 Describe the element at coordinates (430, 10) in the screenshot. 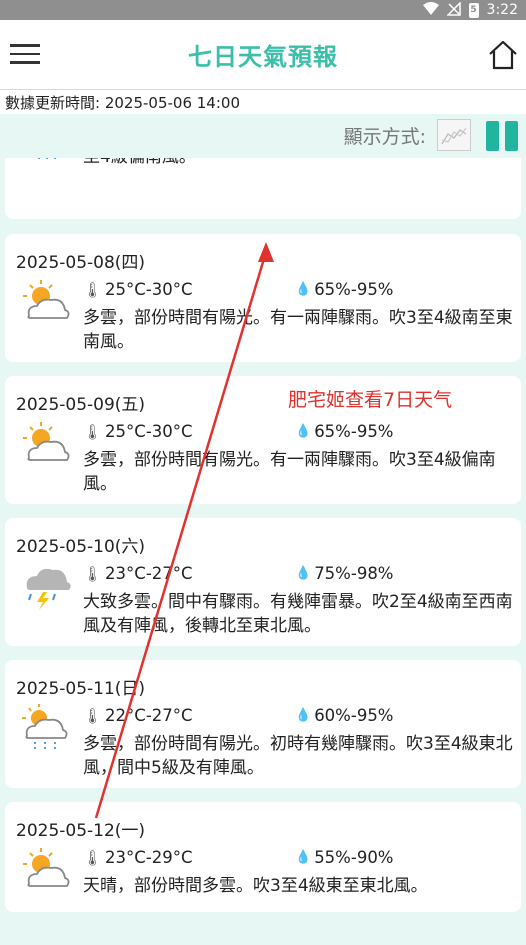

I see `wifi-icon` at that location.